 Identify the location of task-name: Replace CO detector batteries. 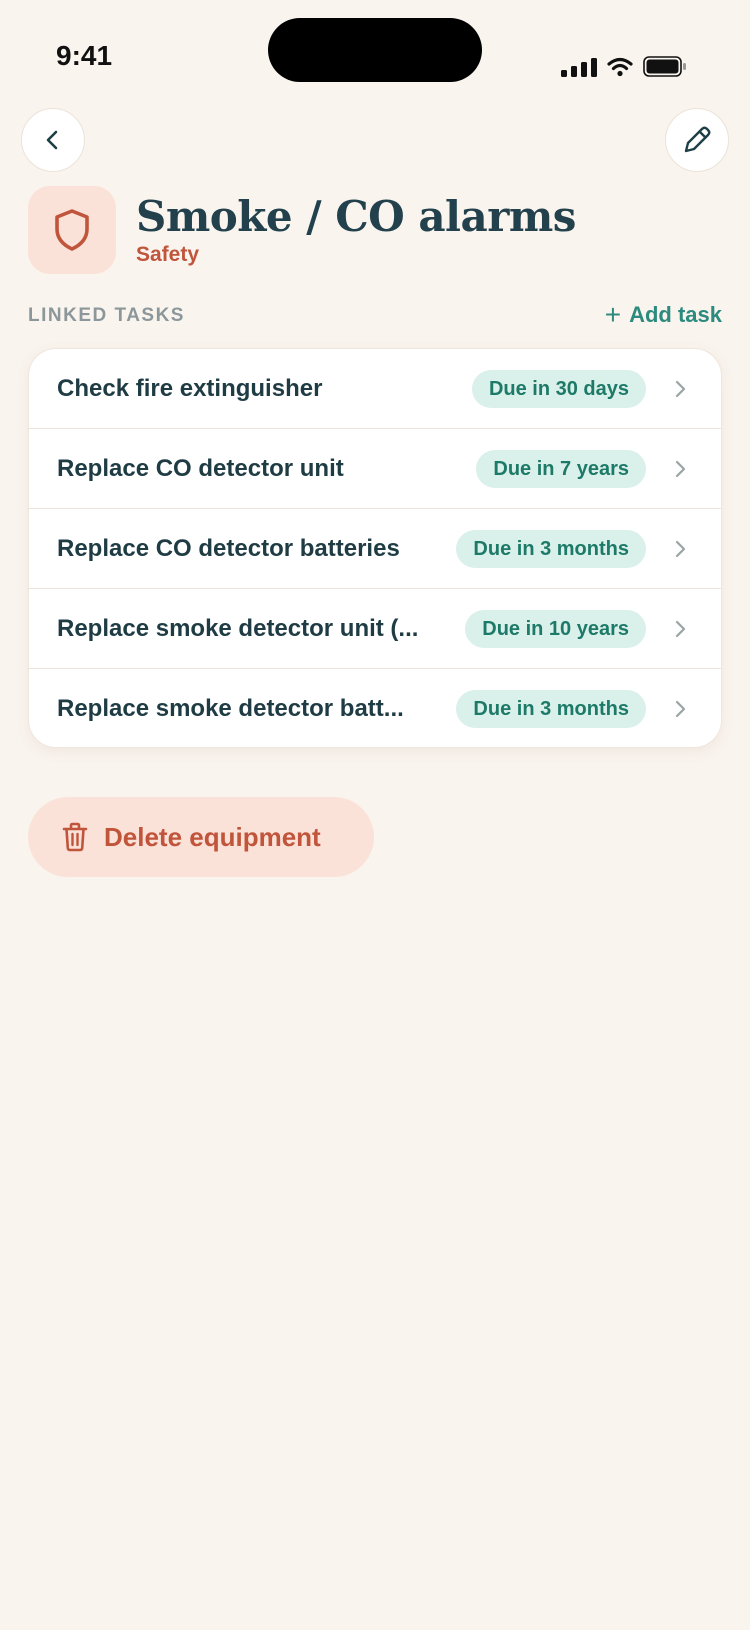
(228, 548).